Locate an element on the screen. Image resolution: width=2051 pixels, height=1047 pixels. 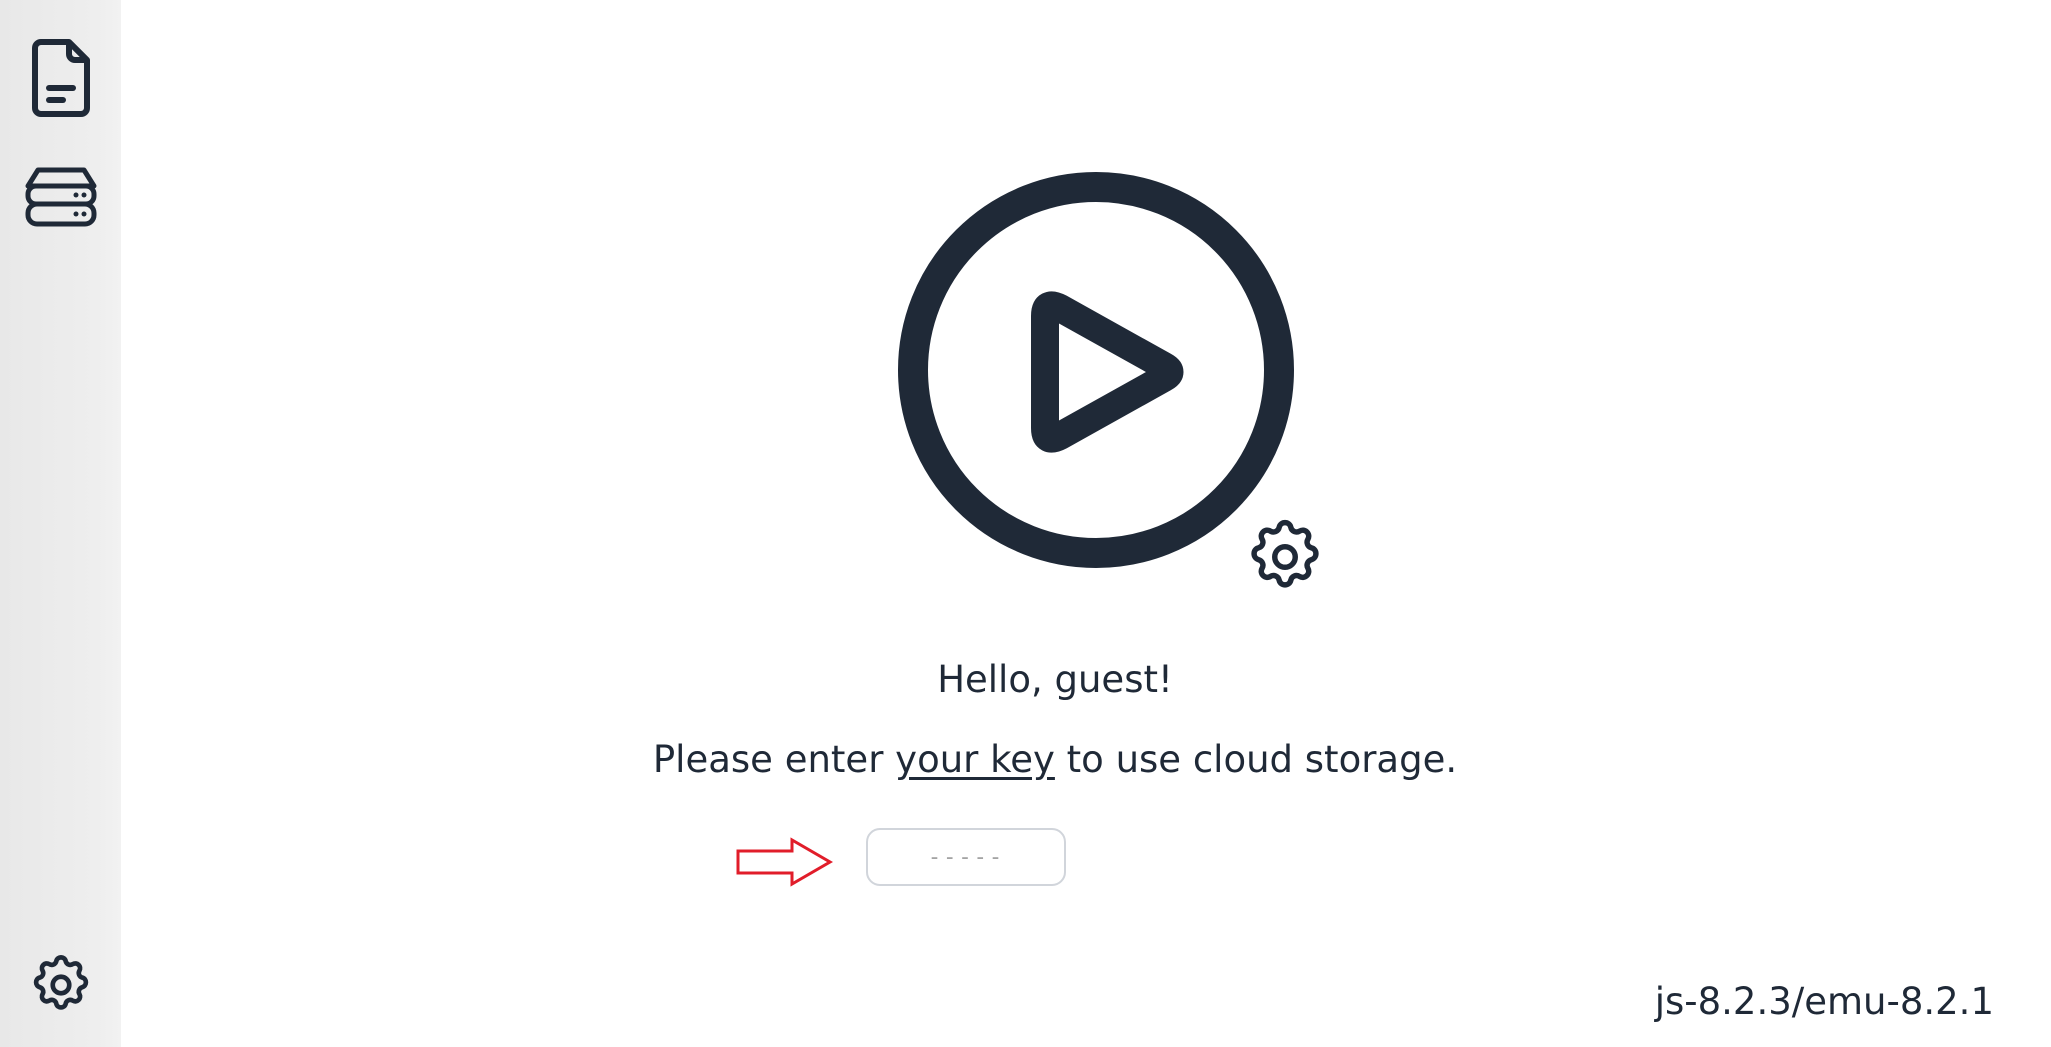
sidebar-item-storage is located at coordinates (60, 198).